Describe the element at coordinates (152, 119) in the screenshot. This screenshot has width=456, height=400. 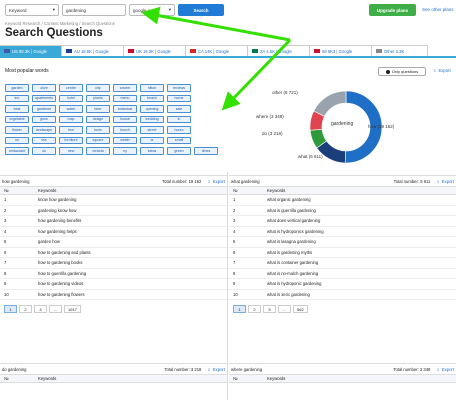
I see `word-chip: wedding` at that location.